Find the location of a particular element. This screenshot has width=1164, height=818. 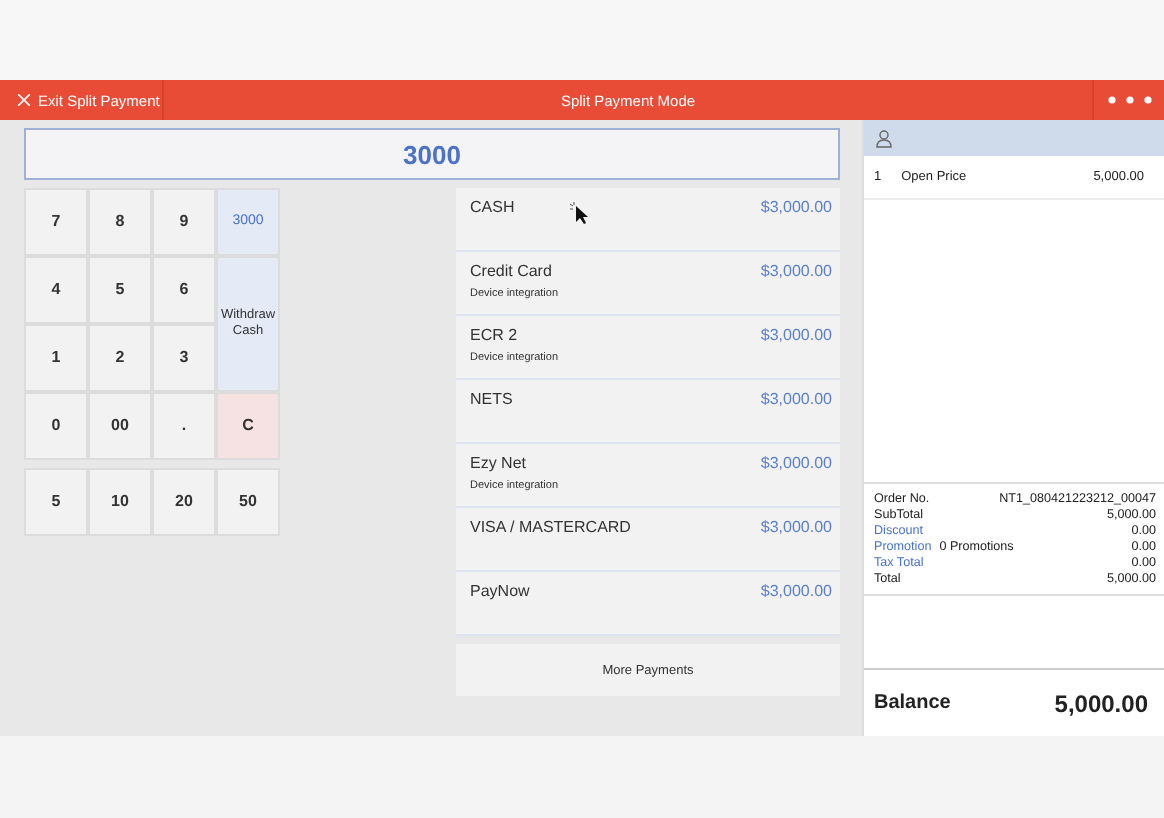

keypad-key: 00 is located at coordinates (120, 426).